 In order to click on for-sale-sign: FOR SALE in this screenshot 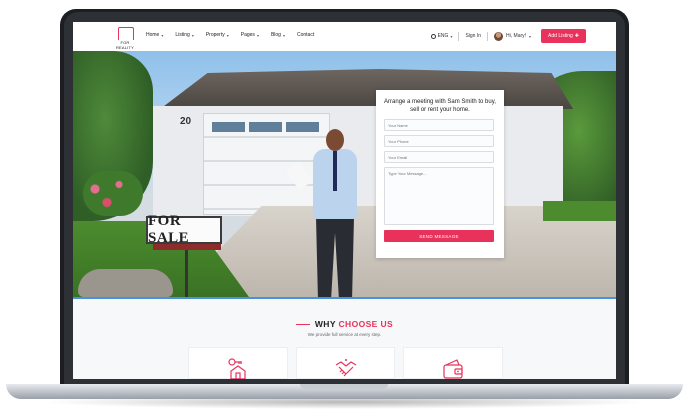, I will do `click(184, 229)`.